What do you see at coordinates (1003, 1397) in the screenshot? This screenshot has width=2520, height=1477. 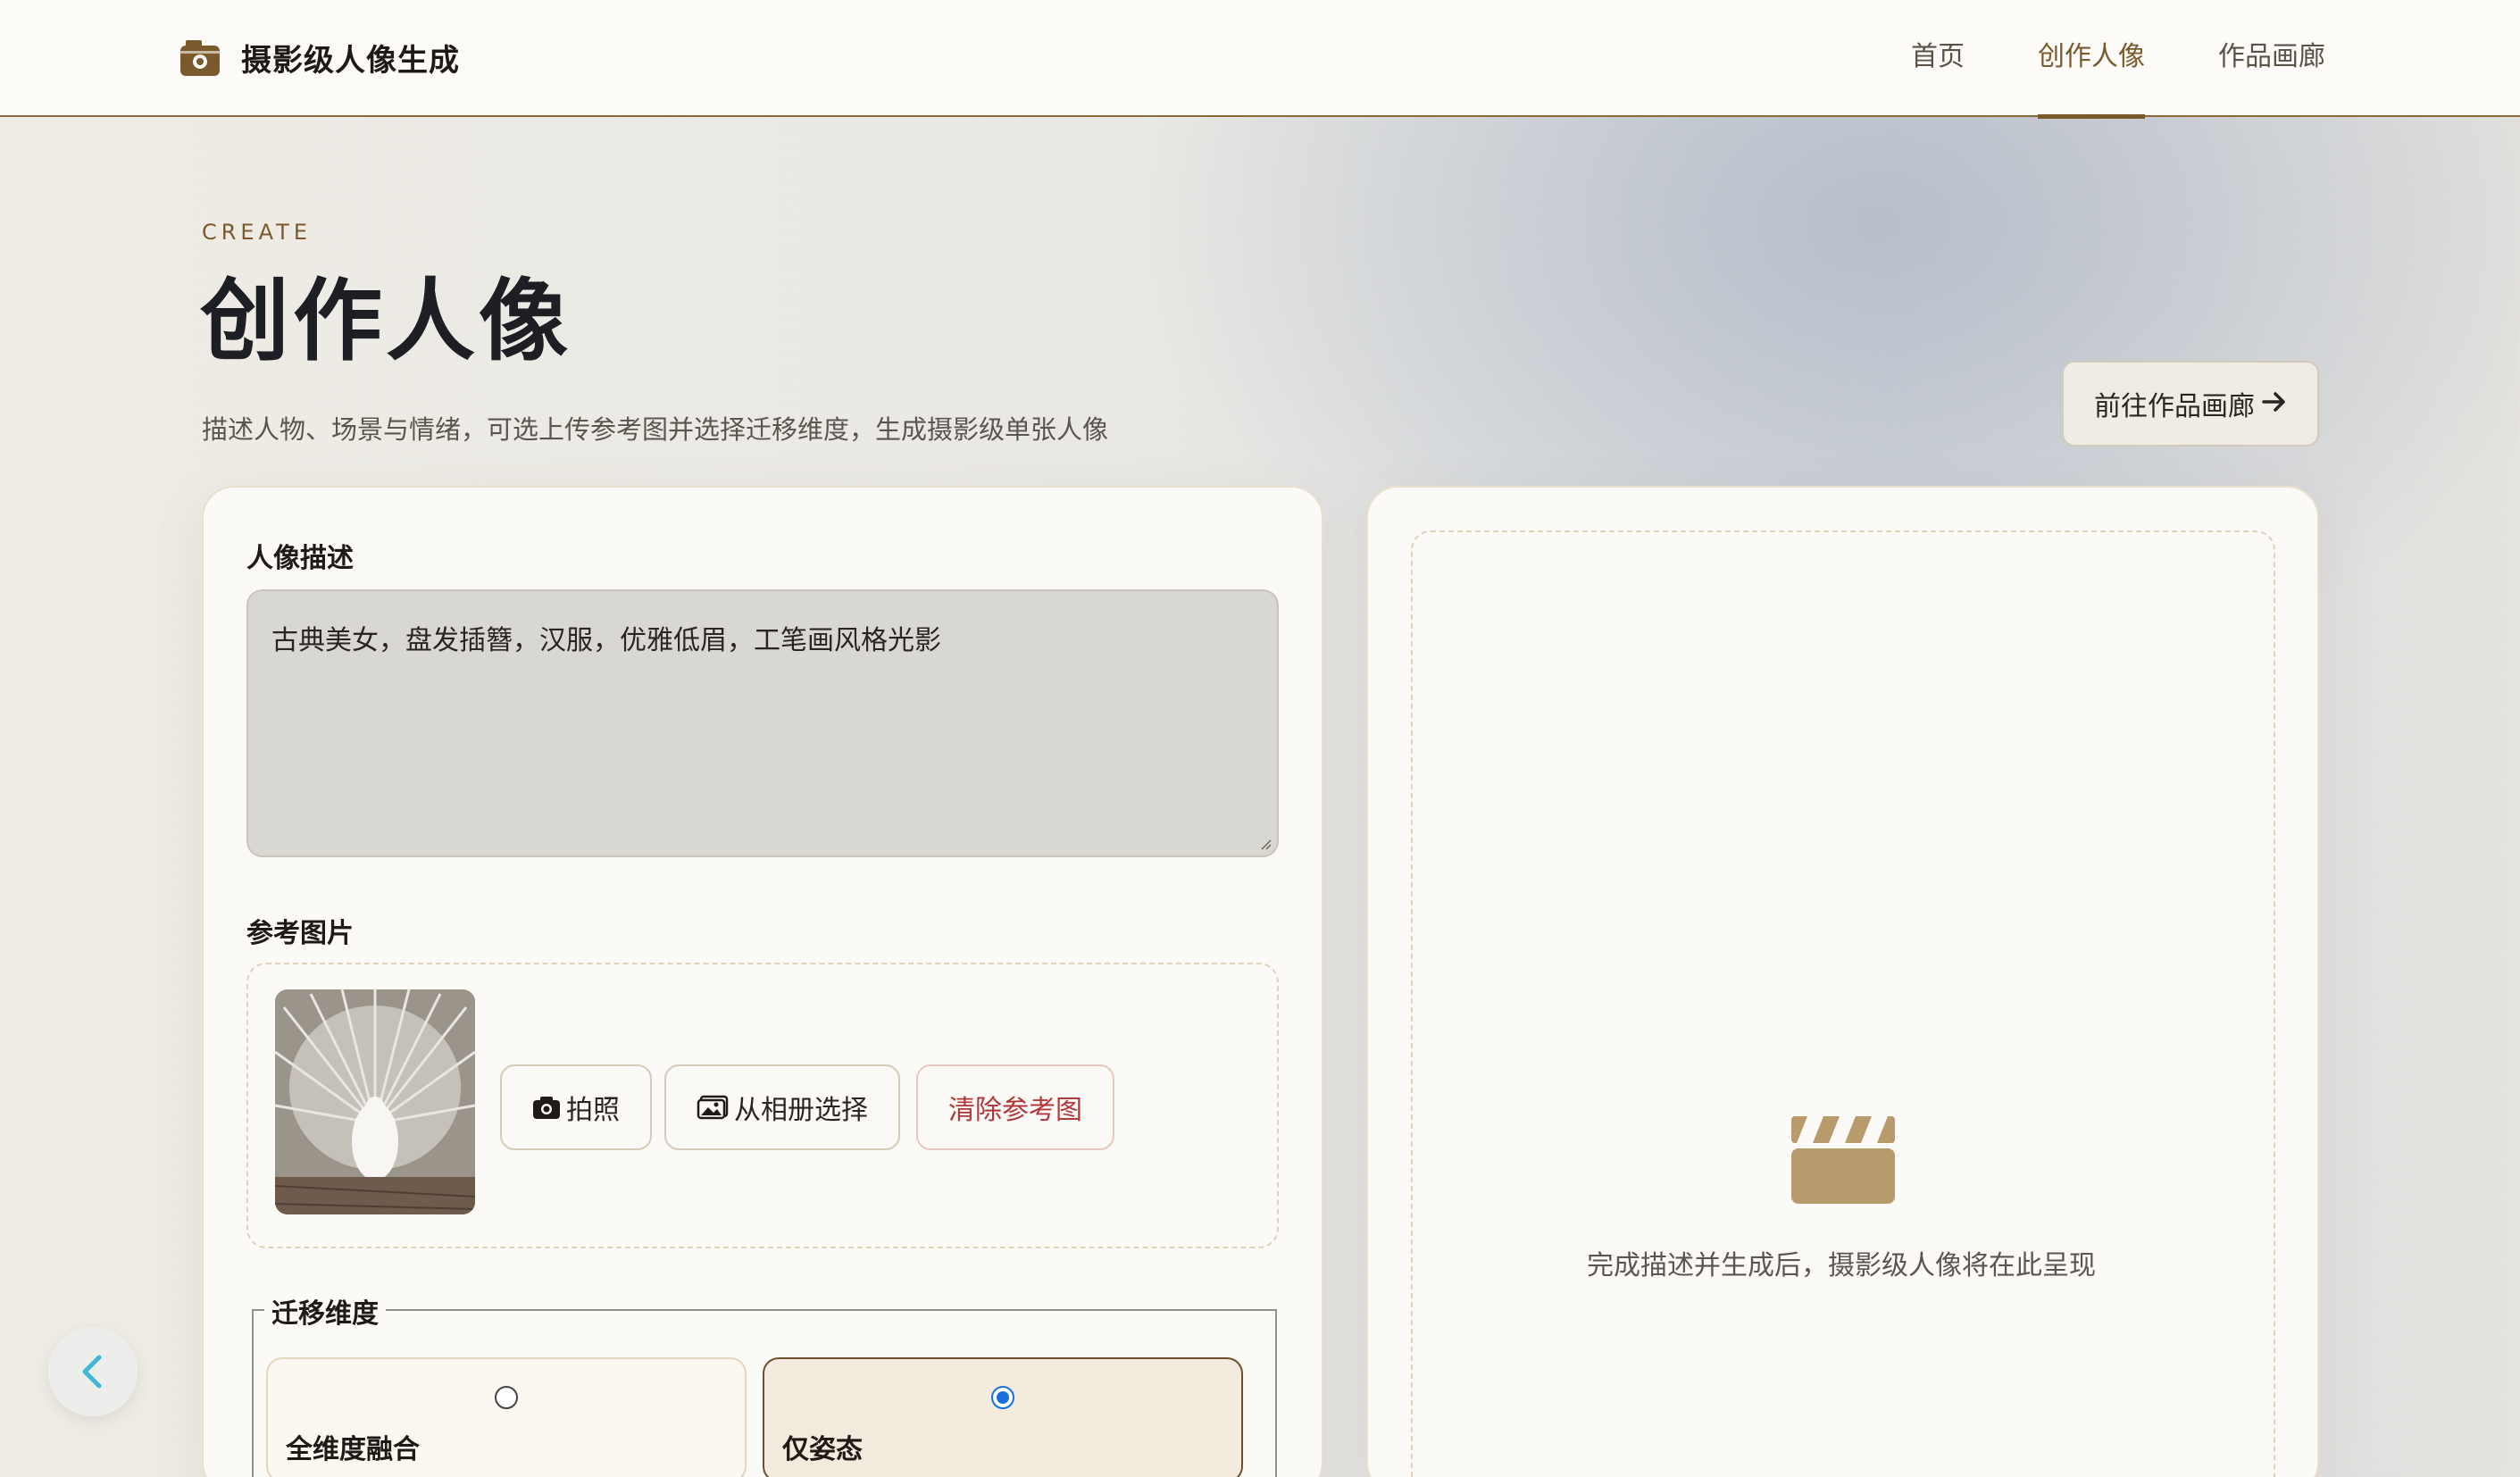 I see `radio-pose-only` at bounding box center [1003, 1397].